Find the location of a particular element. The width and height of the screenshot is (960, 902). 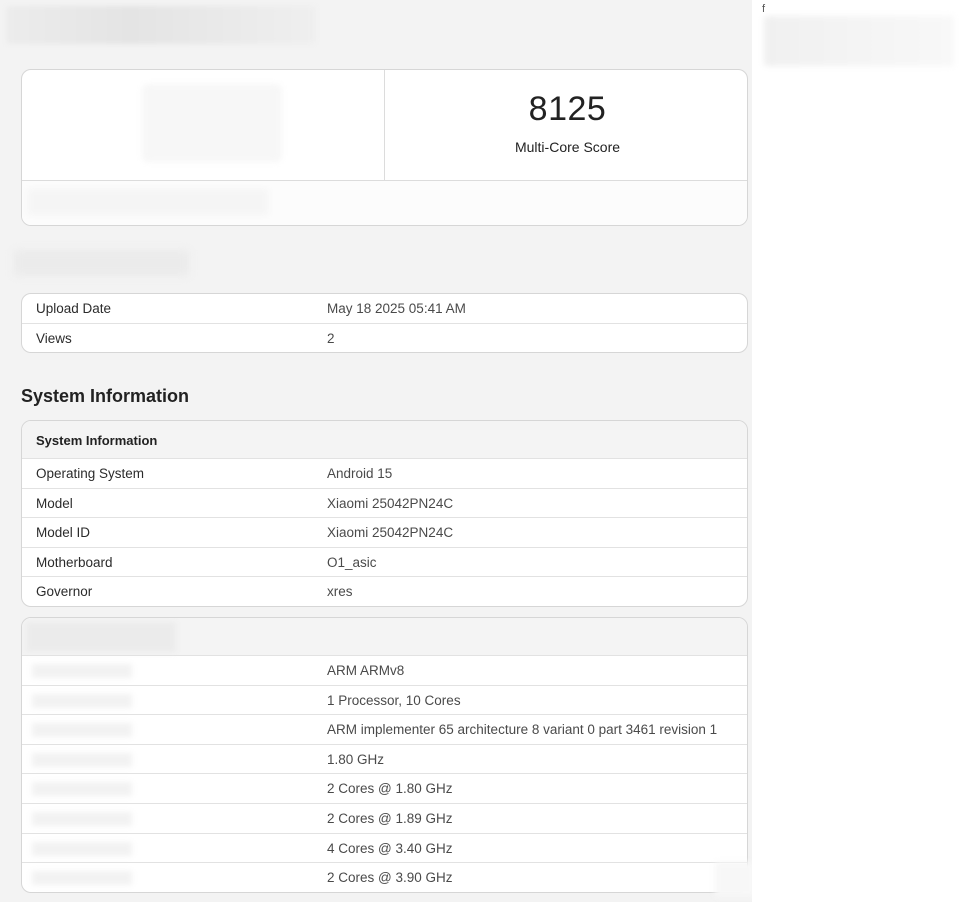

sidebar-mark: f is located at coordinates (764, 9).